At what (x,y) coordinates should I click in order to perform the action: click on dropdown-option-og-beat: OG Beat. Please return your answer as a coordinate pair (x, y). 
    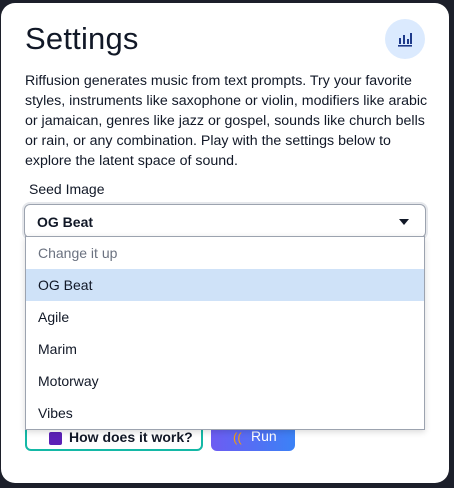
    Looking at the image, I should click on (225, 285).